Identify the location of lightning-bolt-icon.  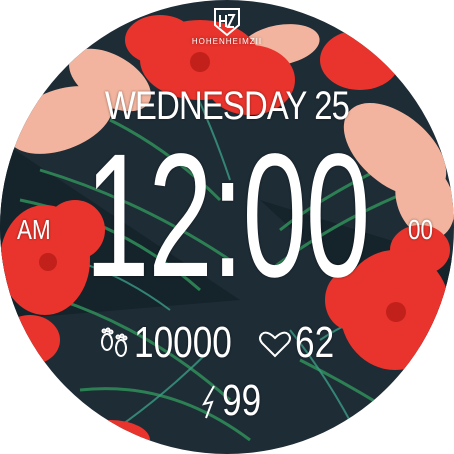
(208, 402).